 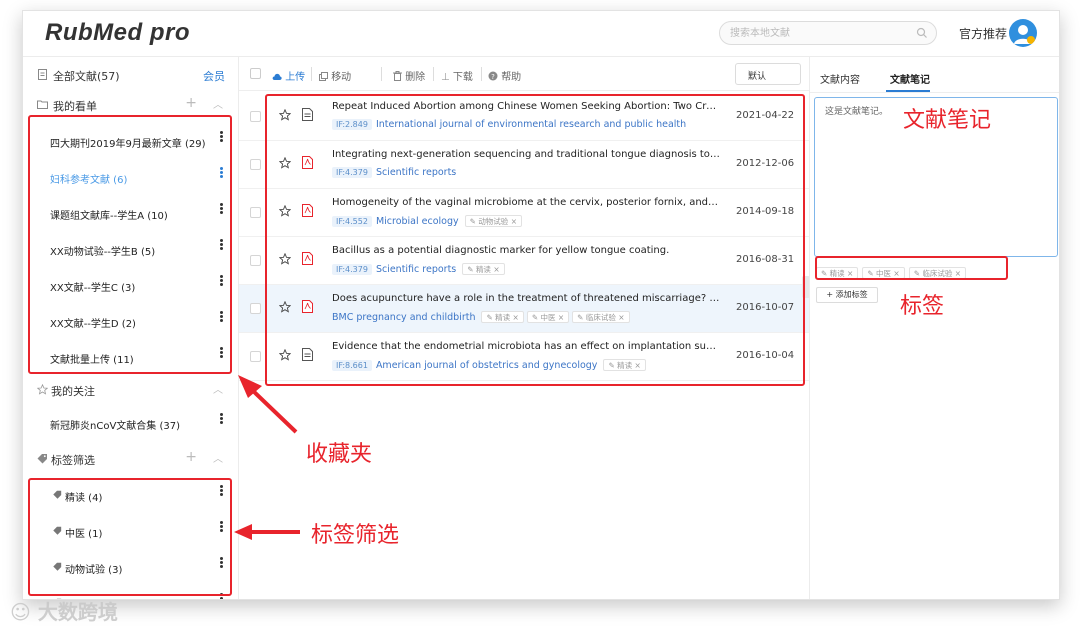 I want to click on annotation-favorites-label: 收藏夹, so click(x=339, y=454).